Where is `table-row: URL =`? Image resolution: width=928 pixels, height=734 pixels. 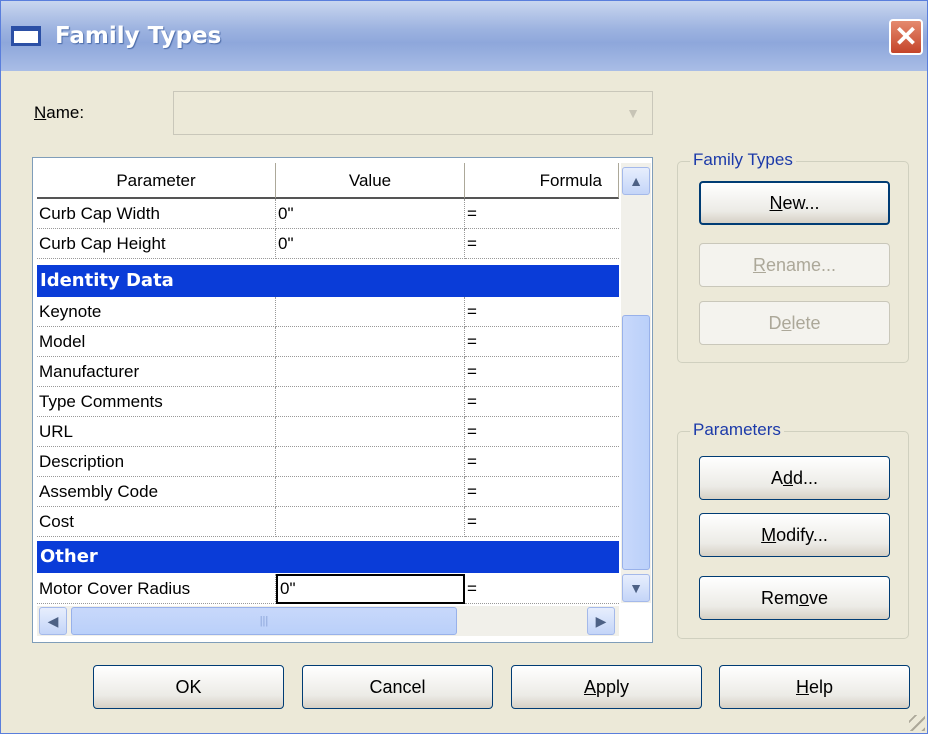
table-row: URL = is located at coordinates (328, 432).